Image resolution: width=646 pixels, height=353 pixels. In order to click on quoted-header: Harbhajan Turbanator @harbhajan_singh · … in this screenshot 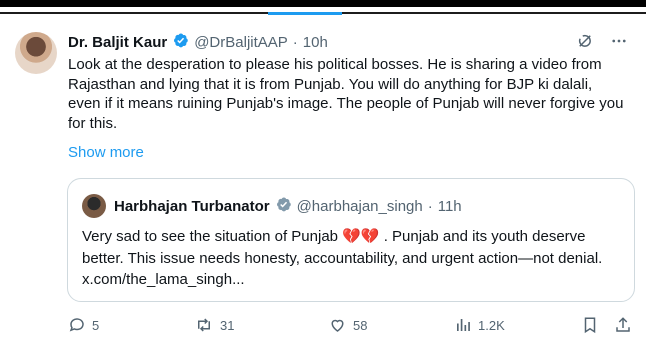, I will do `click(288, 206)`.